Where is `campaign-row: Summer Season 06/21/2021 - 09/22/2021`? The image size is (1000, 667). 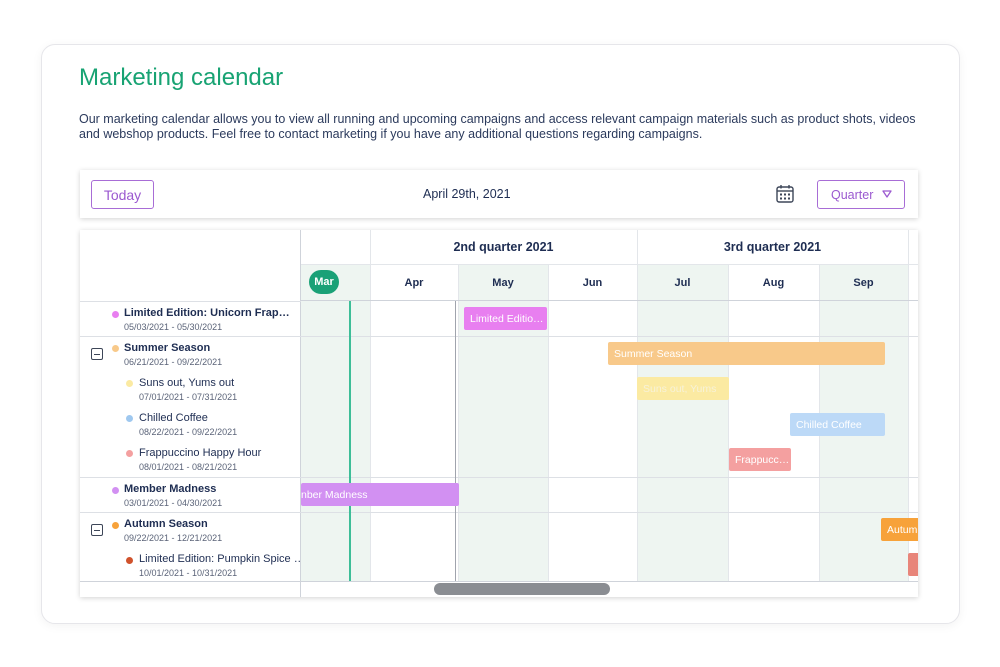 campaign-row: Summer Season 06/21/2021 - 09/22/2021 is located at coordinates (190, 353).